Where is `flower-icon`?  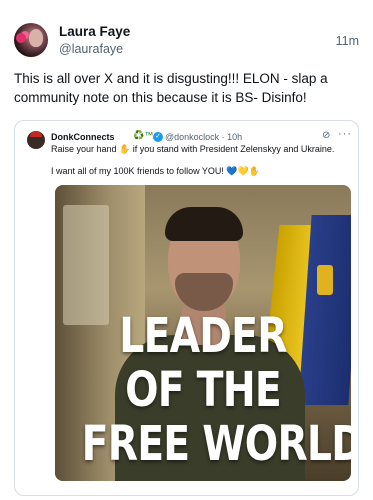
flower-icon is located at coordinates (21, 38).